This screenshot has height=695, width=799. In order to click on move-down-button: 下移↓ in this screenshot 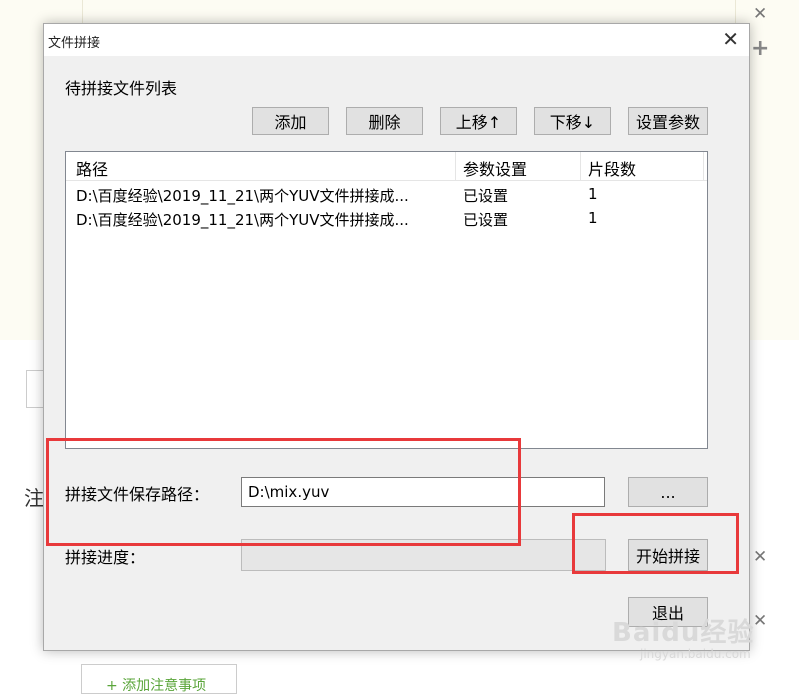, I will do `click(572, 121)`.